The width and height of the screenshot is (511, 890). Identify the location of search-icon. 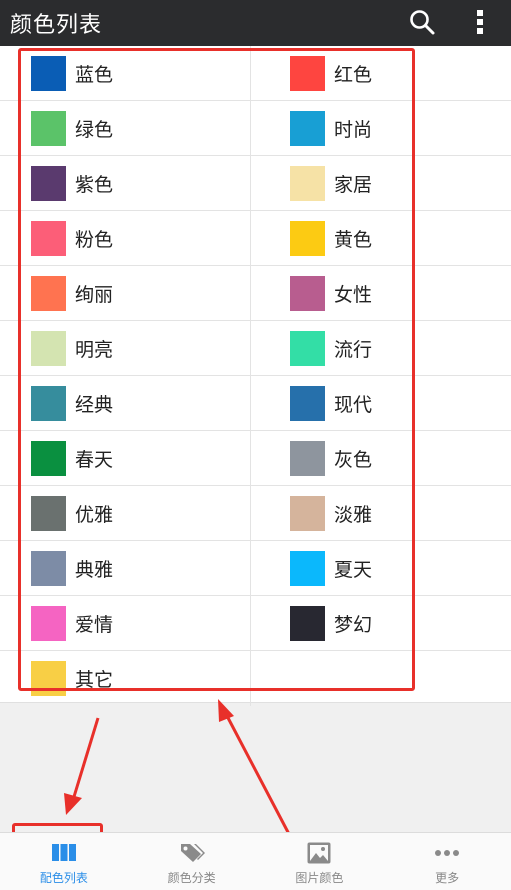
(422, 22).